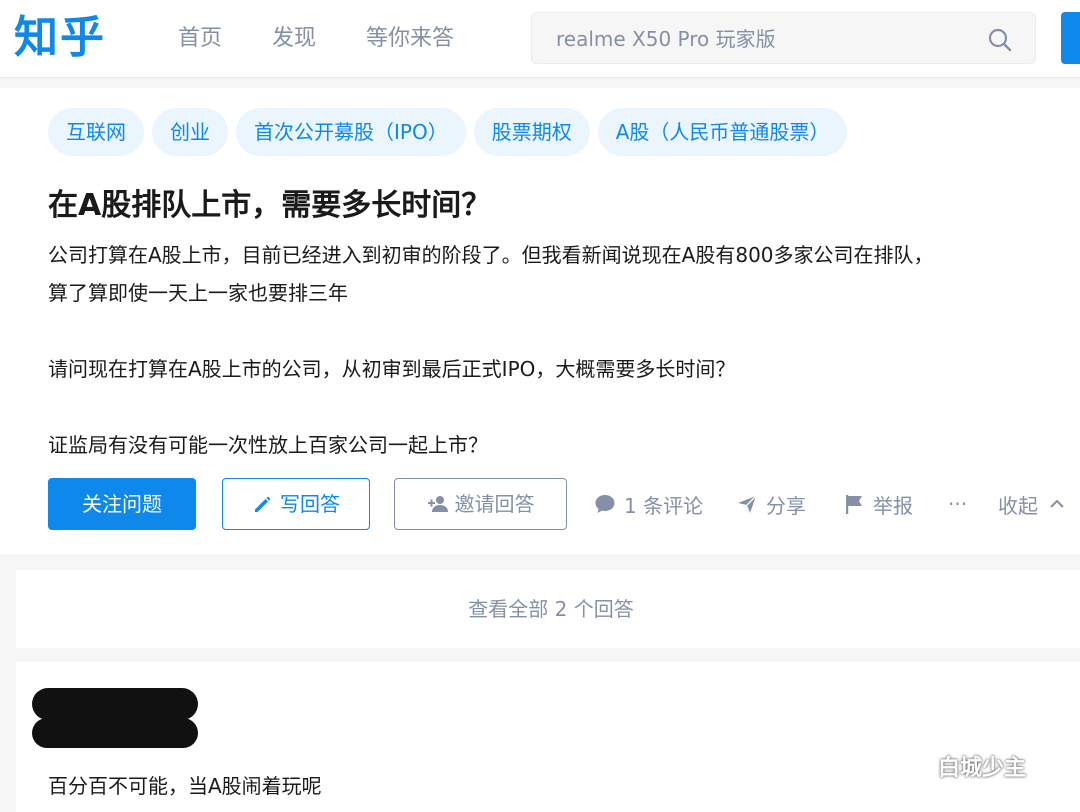 The height and width of the screenshot is (812, 1080). I want to click on report-button: 举报, so click(878, 504).